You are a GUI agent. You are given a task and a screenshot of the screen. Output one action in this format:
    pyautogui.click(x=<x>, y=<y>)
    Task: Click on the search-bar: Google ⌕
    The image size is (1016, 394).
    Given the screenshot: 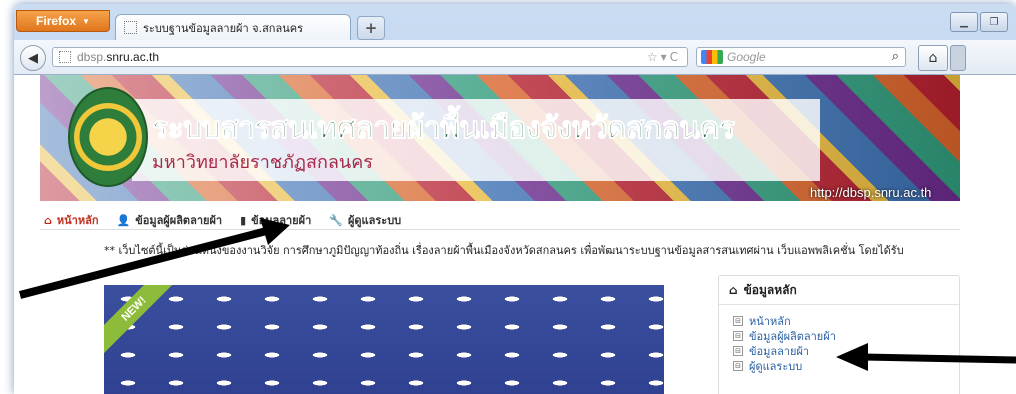 What is the action you would take?
    pyautogui.click(x=801, y=57)
    